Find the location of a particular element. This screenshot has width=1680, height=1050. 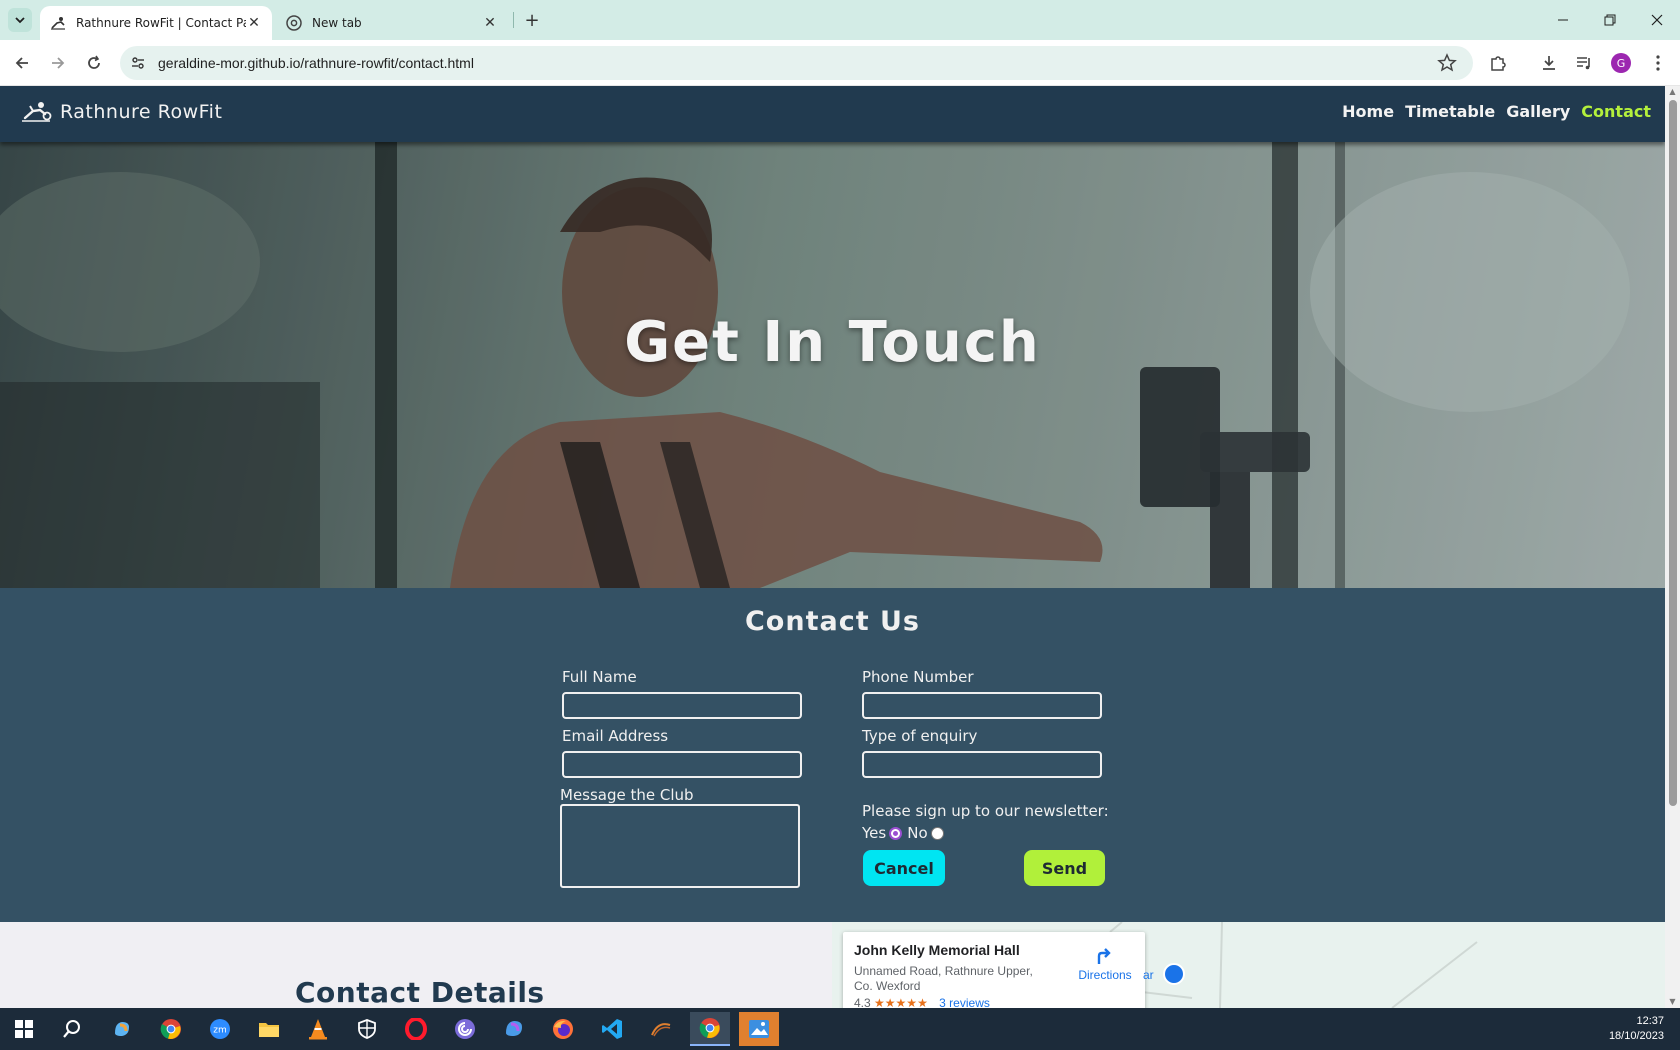

contact-details-section: Contact Details is located at coordinates (416, 965).